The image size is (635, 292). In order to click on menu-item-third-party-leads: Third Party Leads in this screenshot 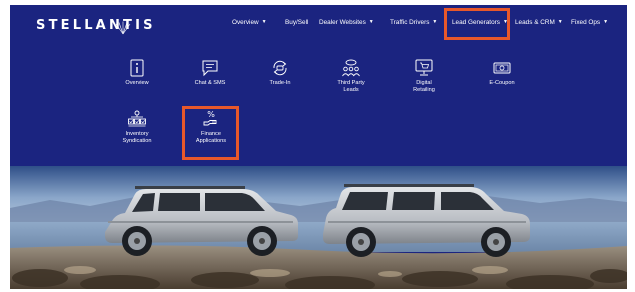, I will do `click(351, 76)`.